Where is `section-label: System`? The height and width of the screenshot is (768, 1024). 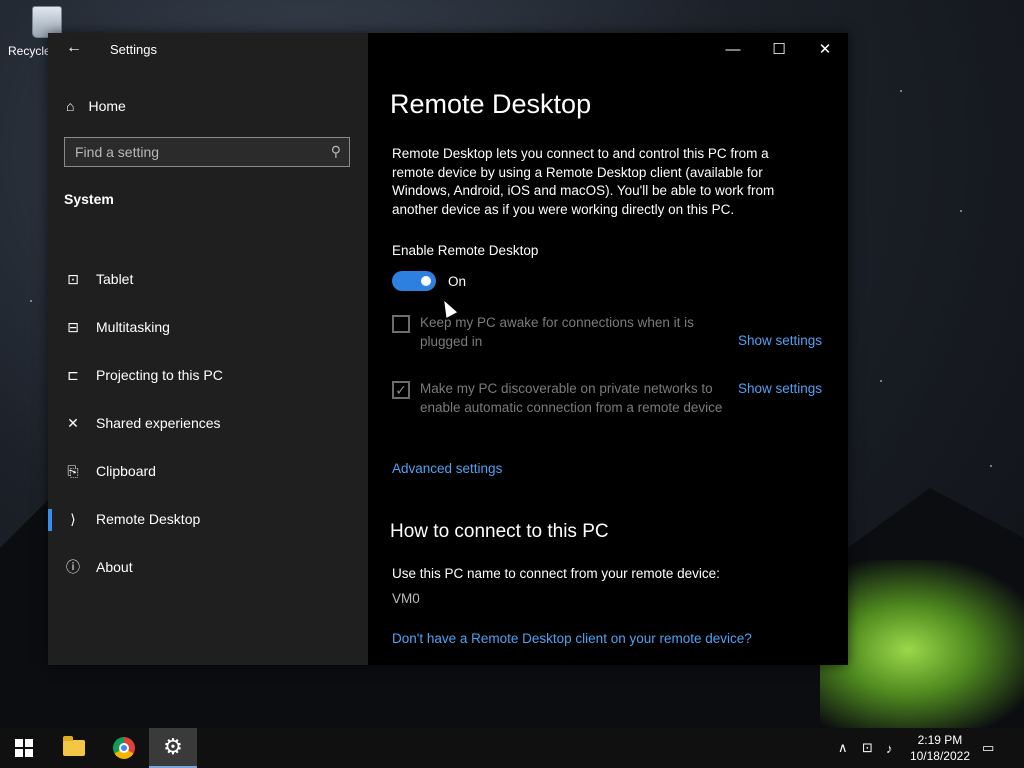 section-label: System is located at coordinates (89, 199).